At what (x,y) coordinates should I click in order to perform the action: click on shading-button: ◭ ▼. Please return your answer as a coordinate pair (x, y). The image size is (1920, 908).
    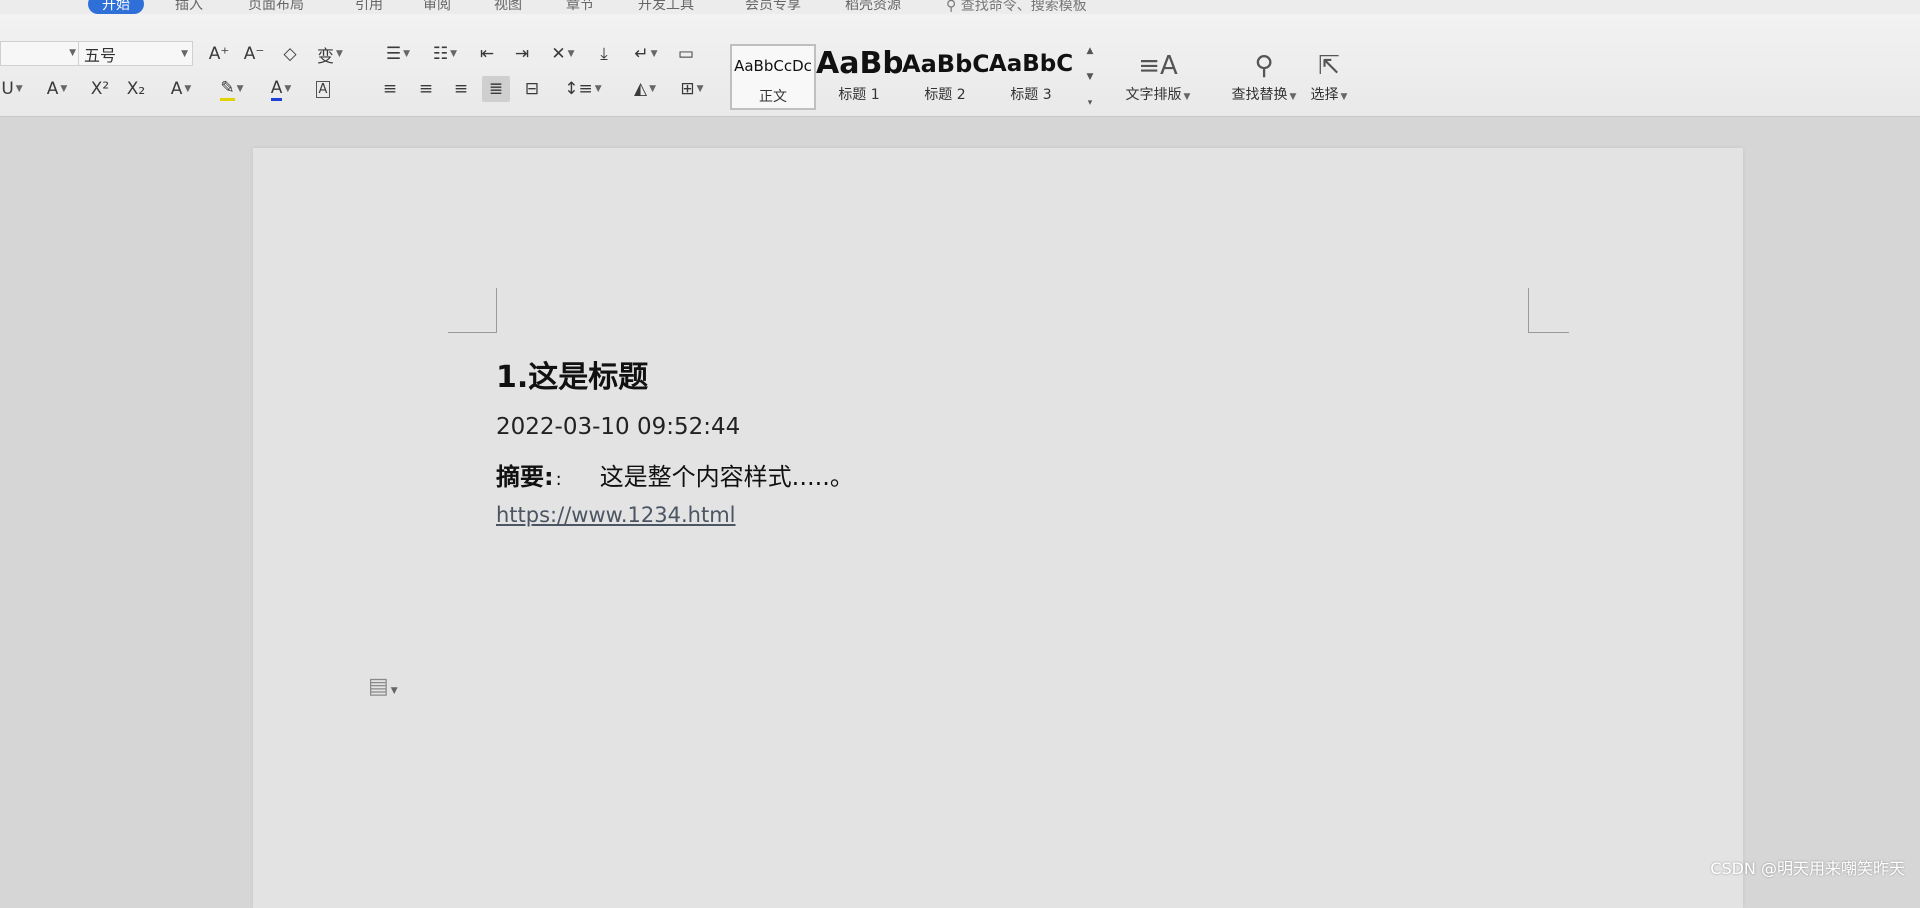
    Looking at the image, I should click on (645, 89).